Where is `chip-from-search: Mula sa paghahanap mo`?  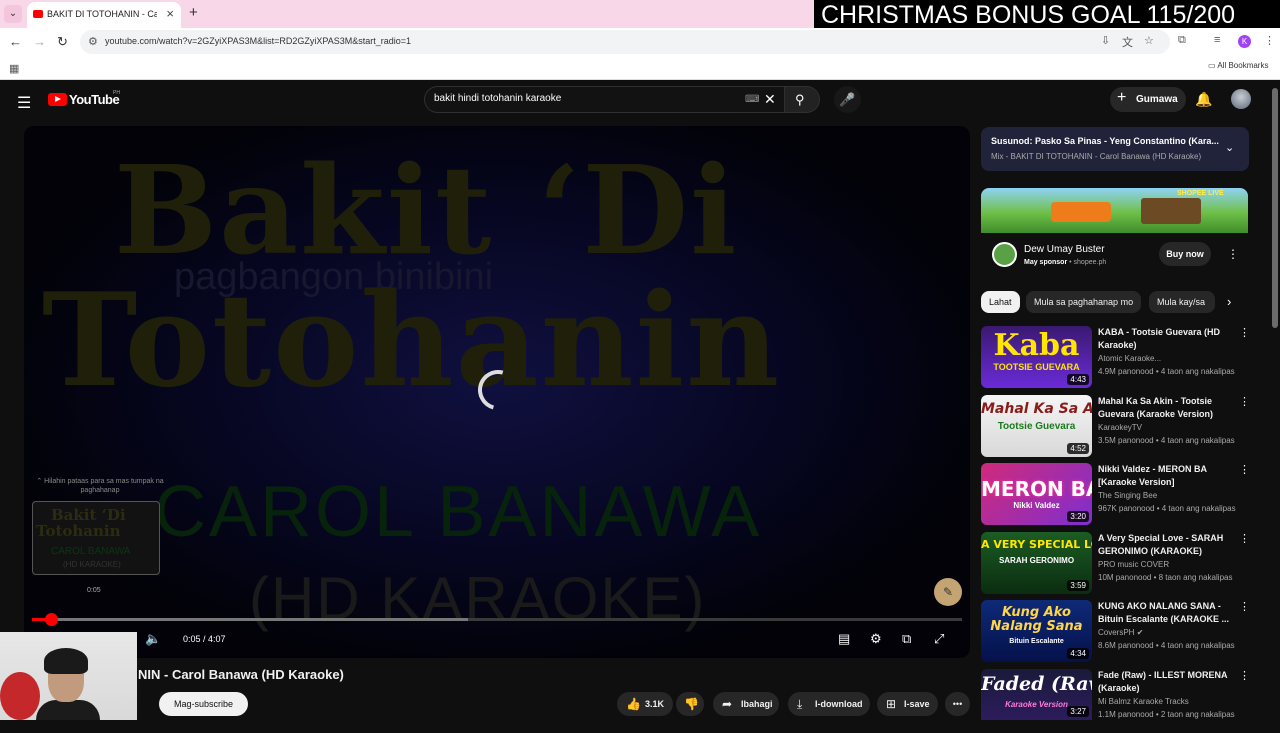
chip-from-search: Mula sa paghahanap mo is located at coordinates (1084, 302).